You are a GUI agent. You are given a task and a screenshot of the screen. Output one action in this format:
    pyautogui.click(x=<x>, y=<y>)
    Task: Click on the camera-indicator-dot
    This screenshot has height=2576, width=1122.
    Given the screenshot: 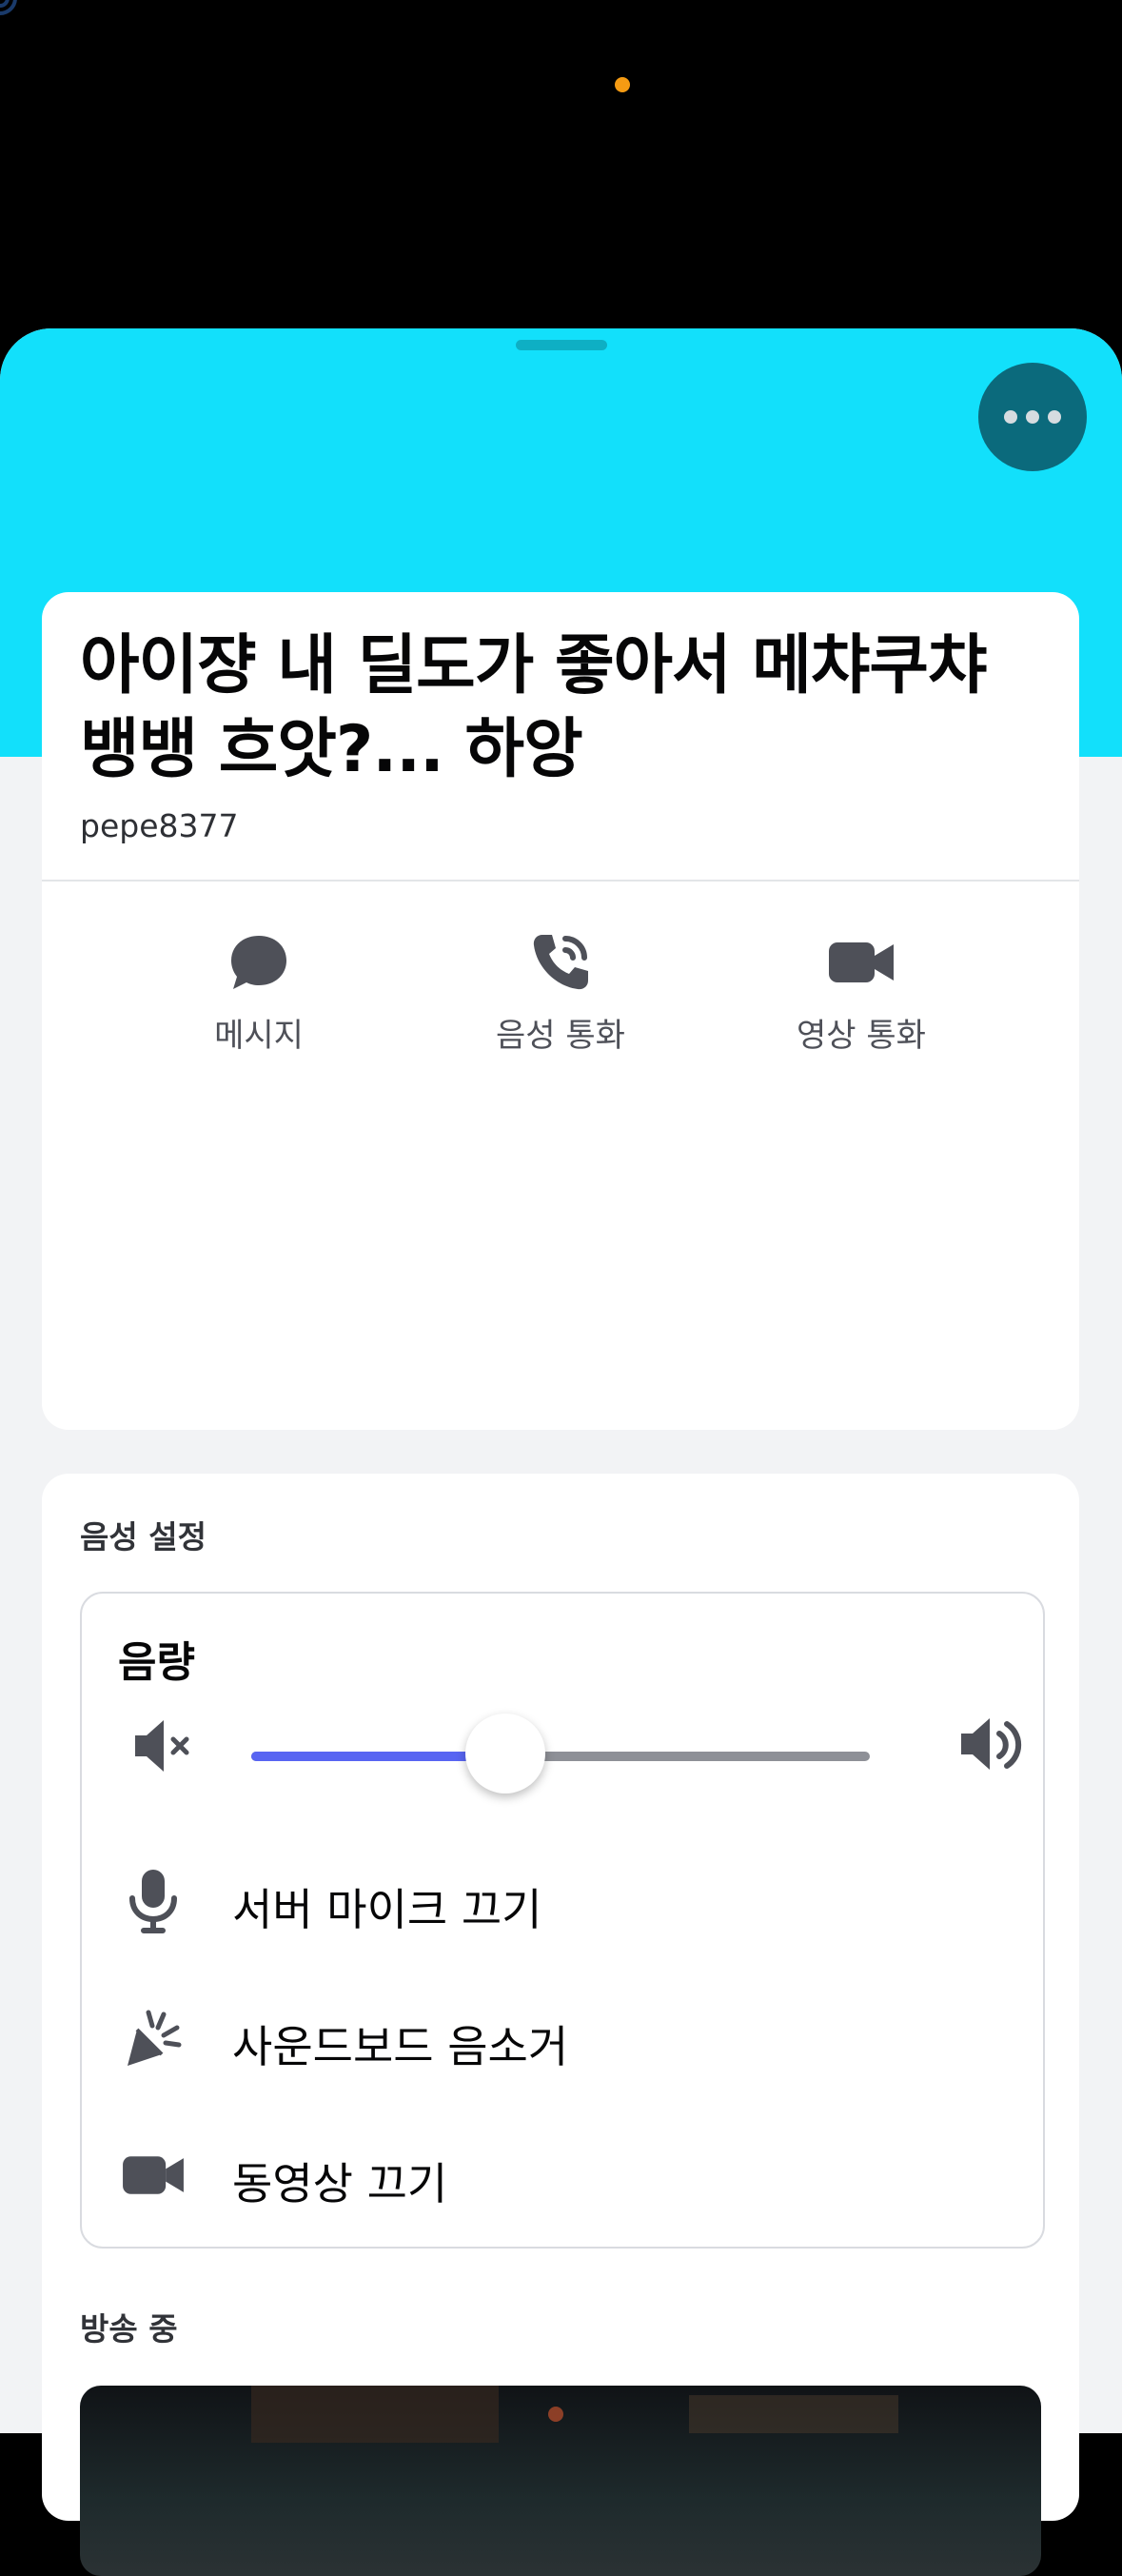 What is the action you would take?
    pyautogui.click(x=622, y=84)
    